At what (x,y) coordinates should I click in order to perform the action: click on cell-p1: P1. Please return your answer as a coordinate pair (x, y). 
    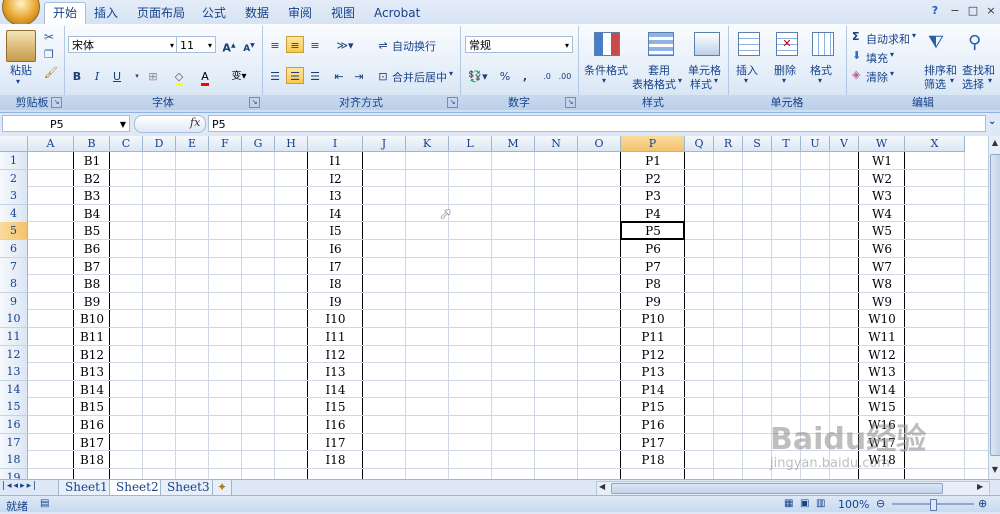
    Looking at the image, I should click on (653, 161).